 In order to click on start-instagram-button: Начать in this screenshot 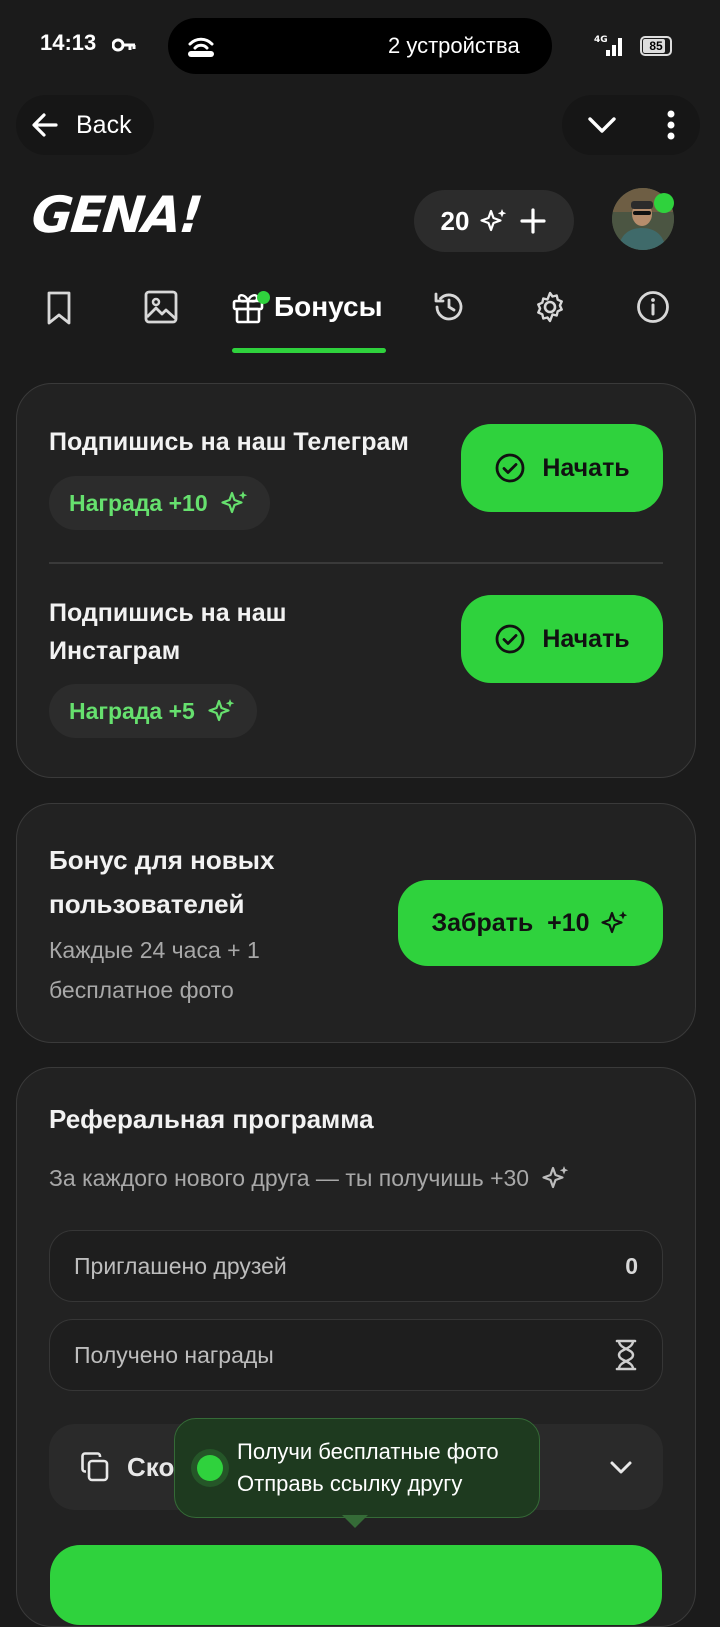, I will do `click(562, 639)`.